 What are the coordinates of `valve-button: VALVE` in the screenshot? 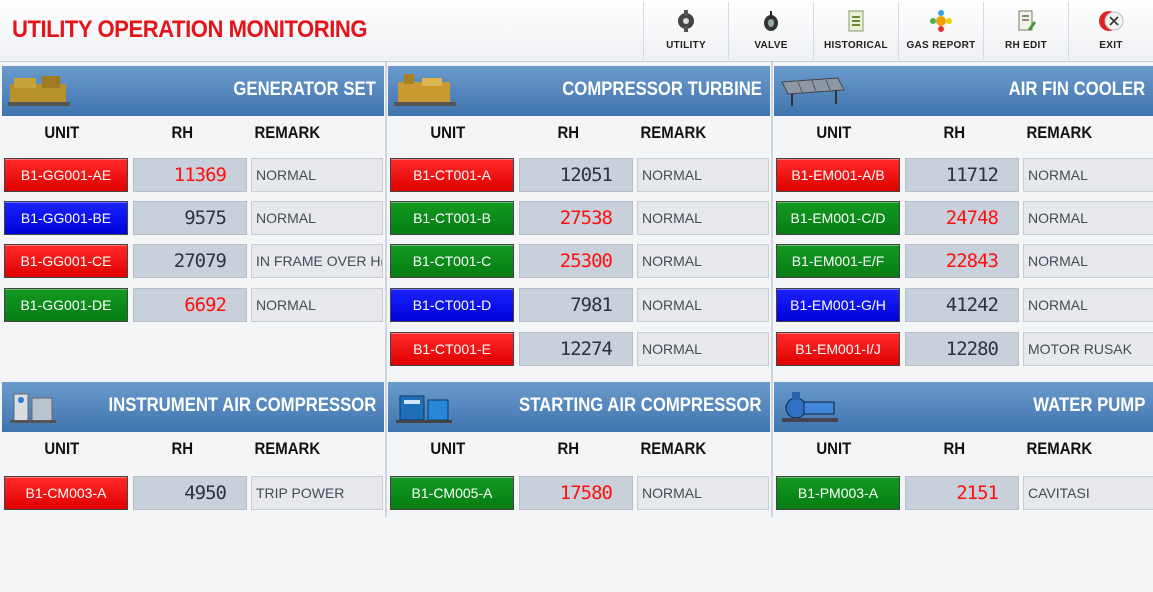 It's located at (770, 31).